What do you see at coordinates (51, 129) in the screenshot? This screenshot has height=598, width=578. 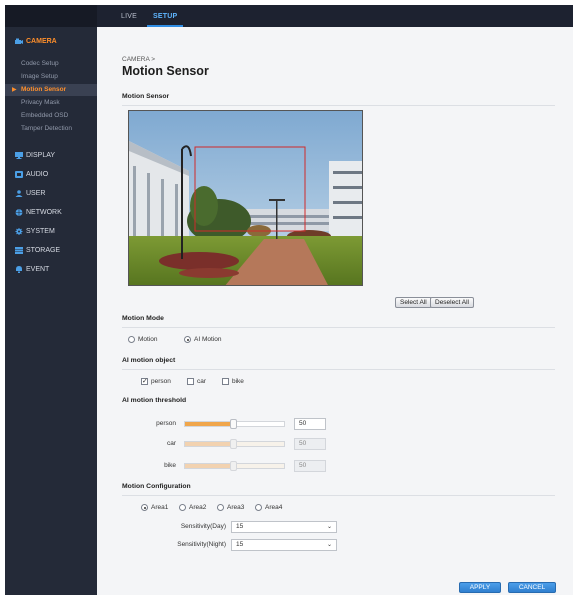 I see `sidebar-item-tamper-detection: Tamper Detection` at bounding box center [51, 129].